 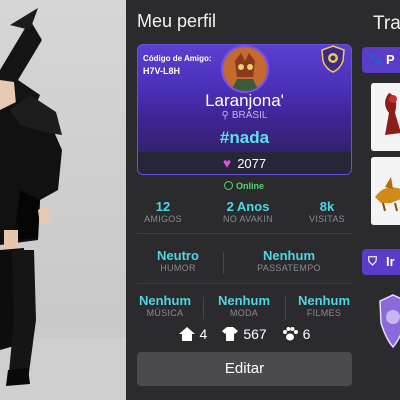 What do you see at coordinates (178, 255) in the screenshot?
I see `stat-mood-value: Neutro` at bounding box center [178, 255].